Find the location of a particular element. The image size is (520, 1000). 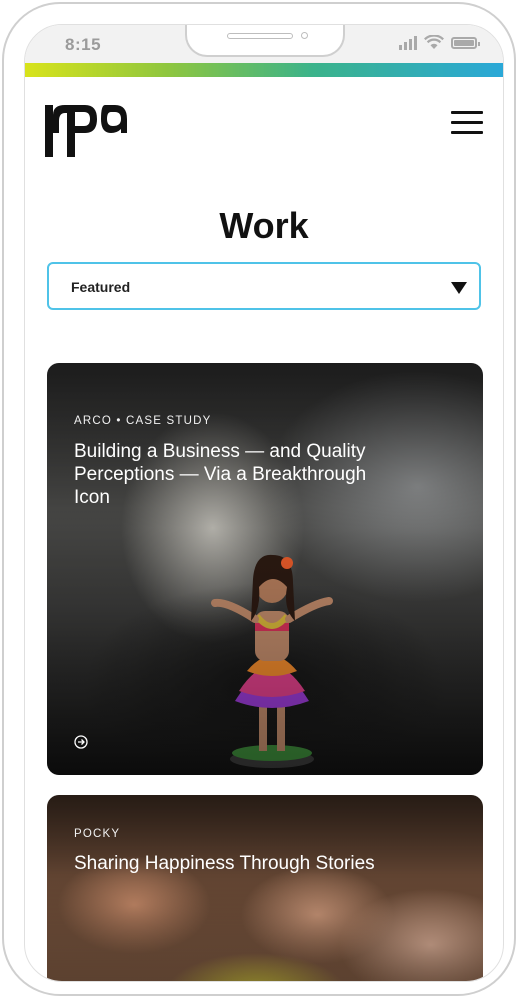

speaker-icon is located at coordinates (260, 36).